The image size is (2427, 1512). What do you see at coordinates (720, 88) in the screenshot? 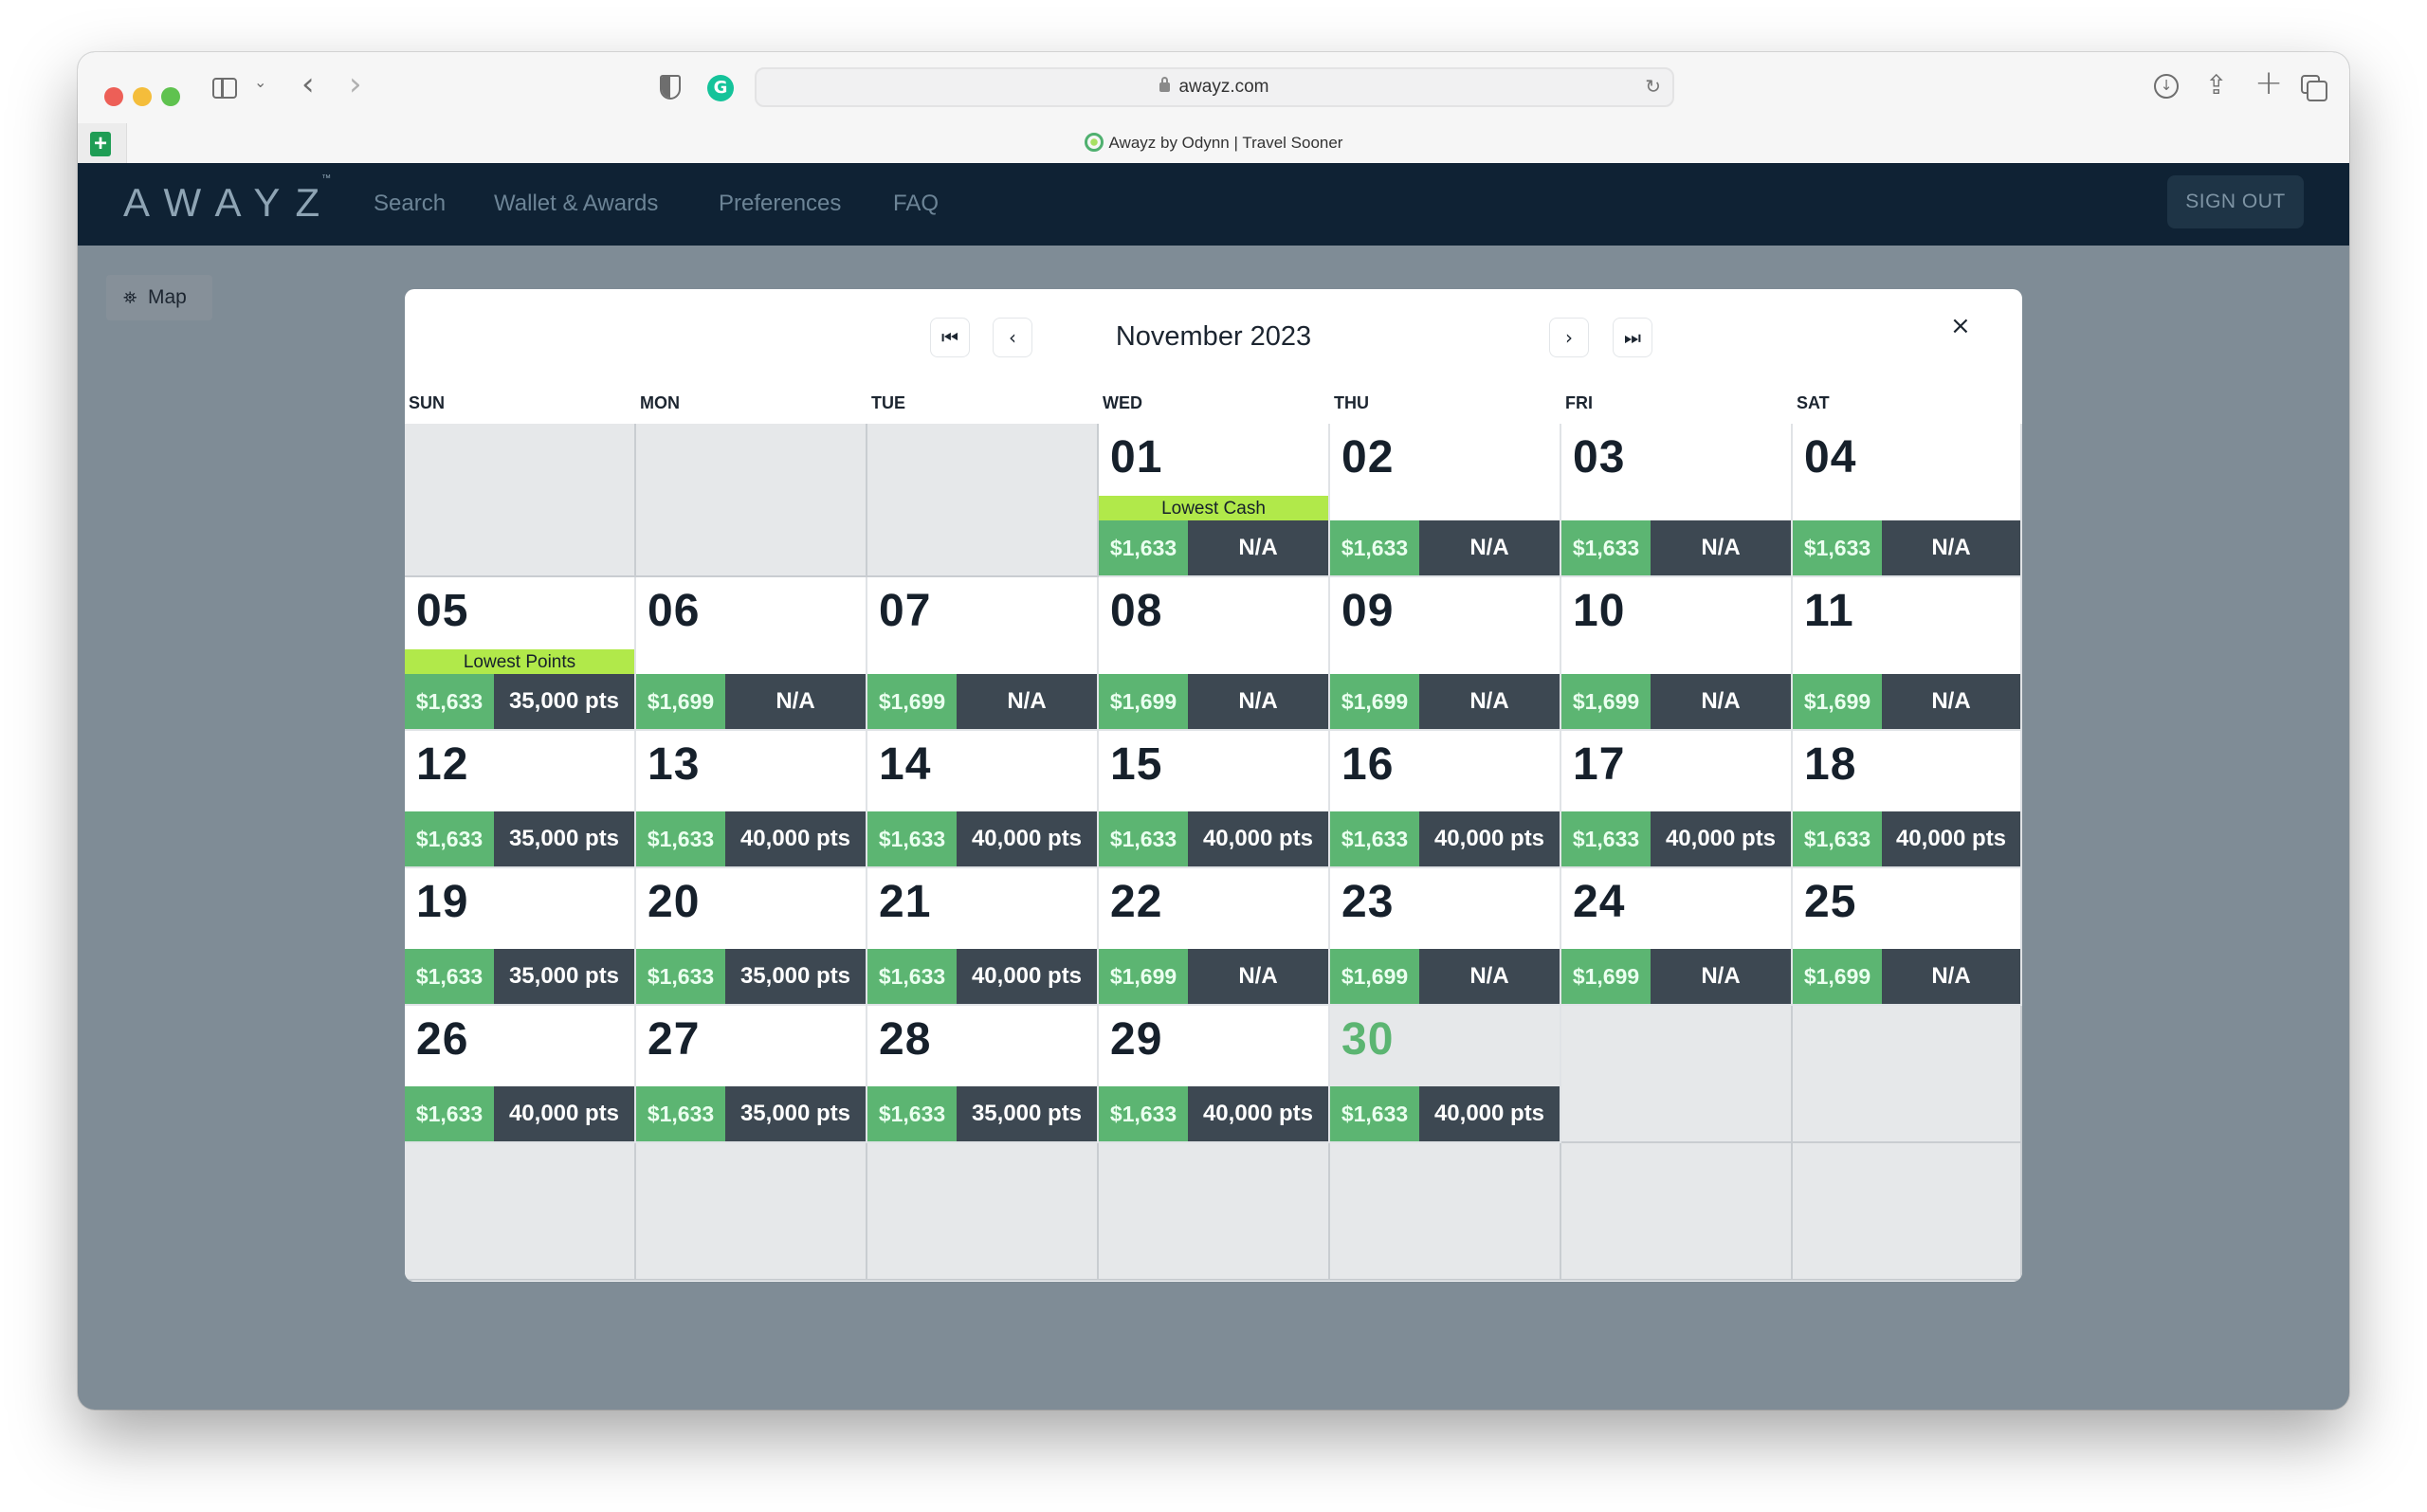
I see `grammarly-icon: G` at bounding box center [720, 88].